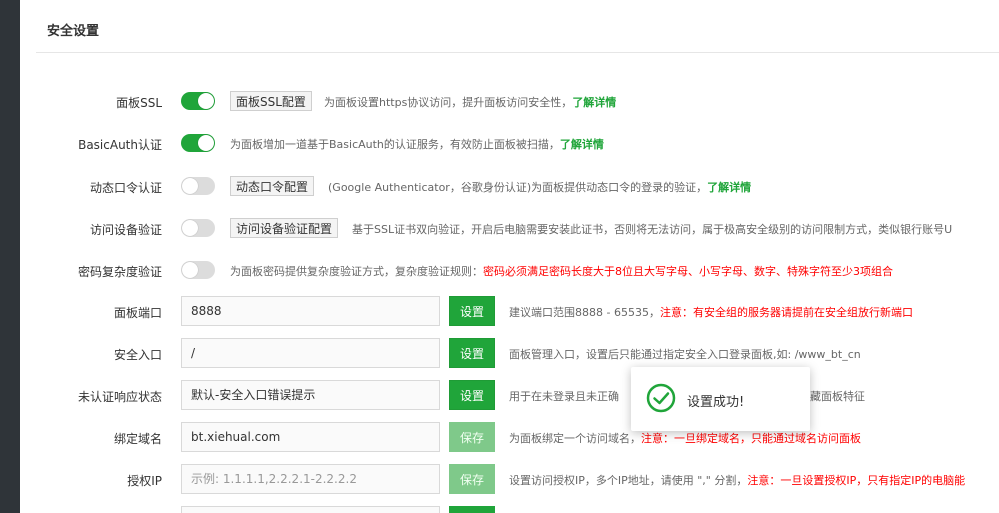  Describe the element at coordinates (661, 398) in the screenshot. I see `success-check-icon` at that location.